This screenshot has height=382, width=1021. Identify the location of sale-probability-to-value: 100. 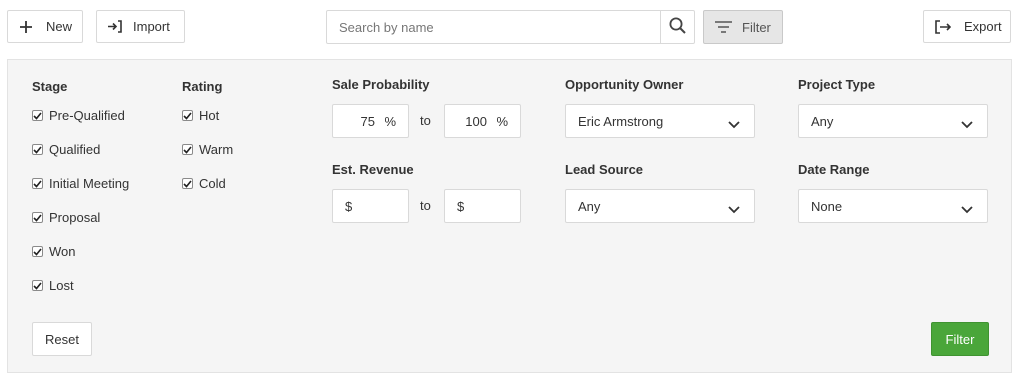
(476, 121).